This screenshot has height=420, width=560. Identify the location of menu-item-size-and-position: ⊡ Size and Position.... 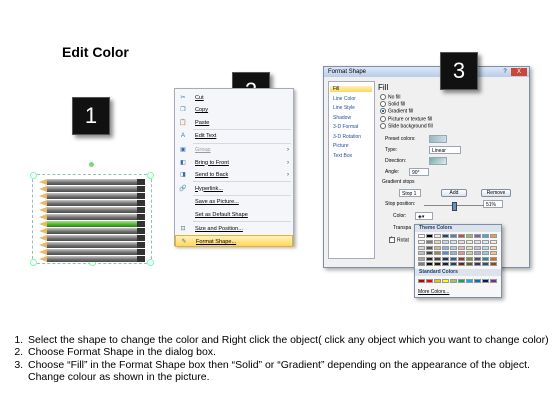
(234, 229).